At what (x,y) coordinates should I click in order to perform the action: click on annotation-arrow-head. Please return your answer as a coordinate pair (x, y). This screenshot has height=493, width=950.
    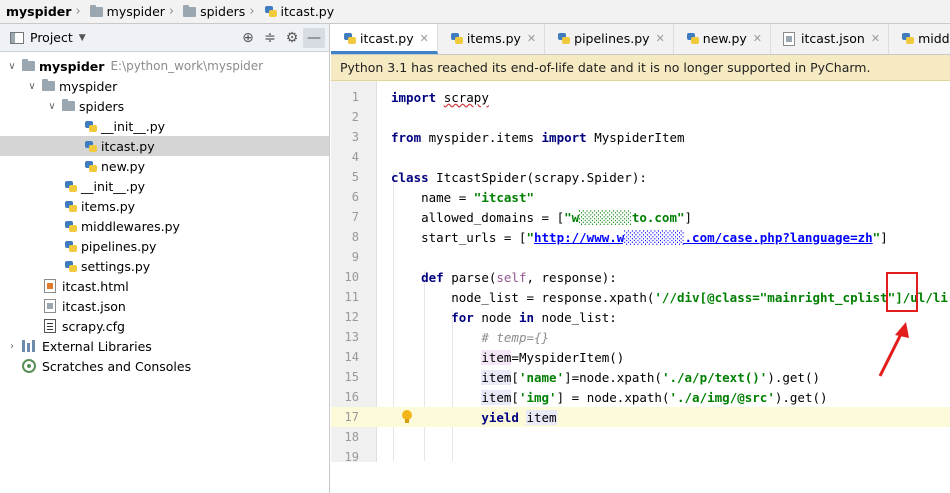
    Looking at the image, I should click on (902, 330).